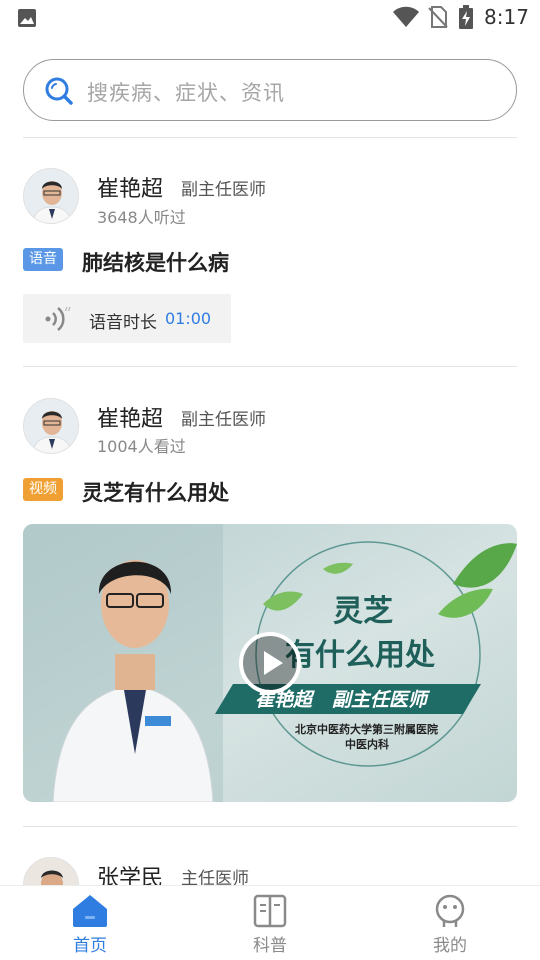 The width and height of the screenshot is (540, 960). Describe the element at coordinates (406, 16) in the screenshot. I see `wifi-icon` at that location.